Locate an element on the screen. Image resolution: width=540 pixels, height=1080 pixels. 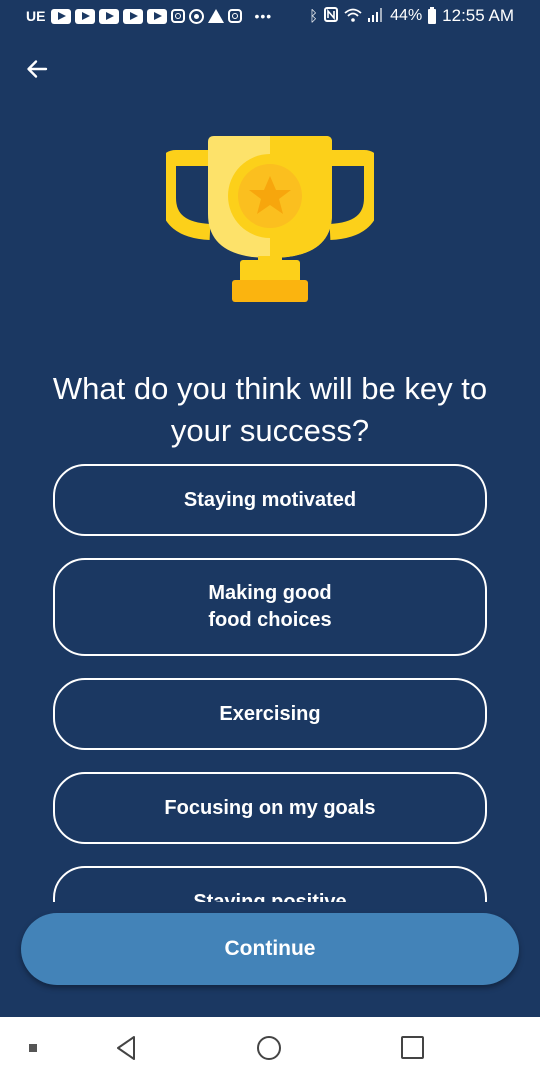
back-button is located at coordinates (37, 69).